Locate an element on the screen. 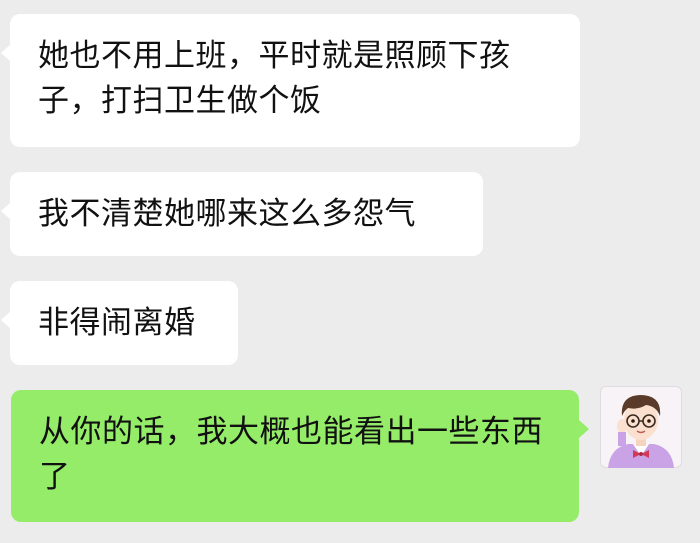 The width and height of the screenshot is (700, 543). message-text: 从你的话，我大概也能看出一些东西了 is located at coordinates (291, 454).